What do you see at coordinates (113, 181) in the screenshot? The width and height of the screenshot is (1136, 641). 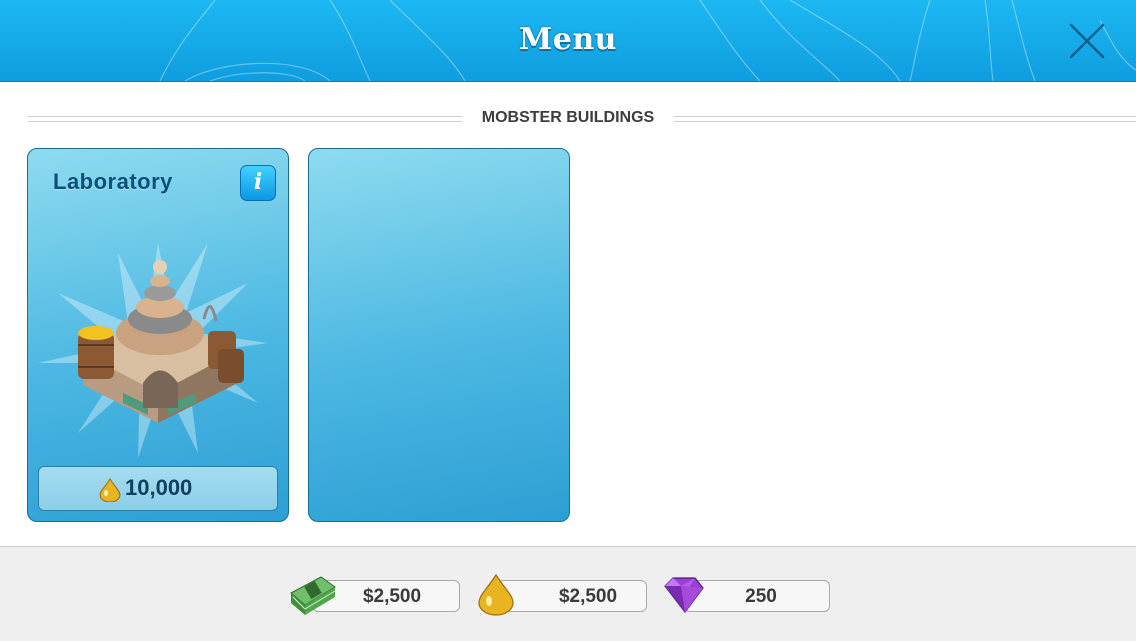 I see `building-name: Laboratory` at bounding box center [113, 181].